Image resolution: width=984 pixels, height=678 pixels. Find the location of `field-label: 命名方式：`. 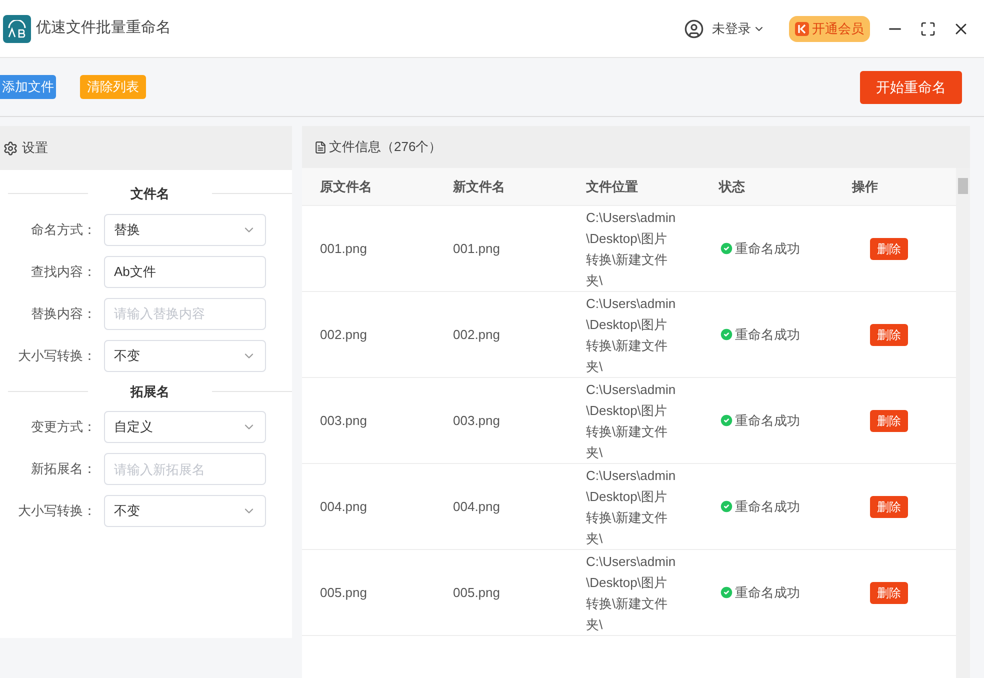

field-label: 命名方式： is located at coordinates (63, 229).